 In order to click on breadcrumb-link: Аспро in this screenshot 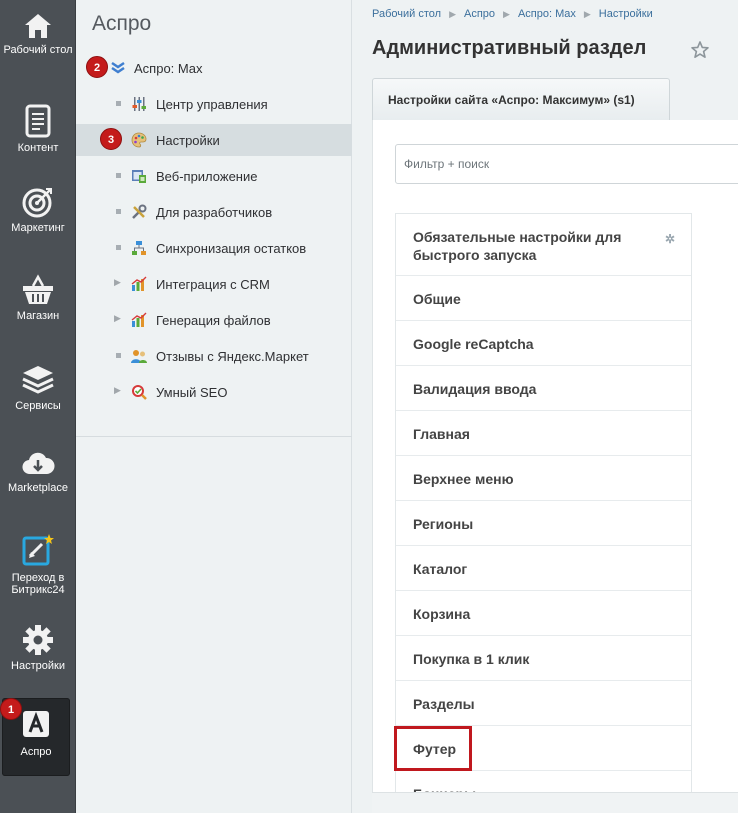, I will do `click(479, 14)`.